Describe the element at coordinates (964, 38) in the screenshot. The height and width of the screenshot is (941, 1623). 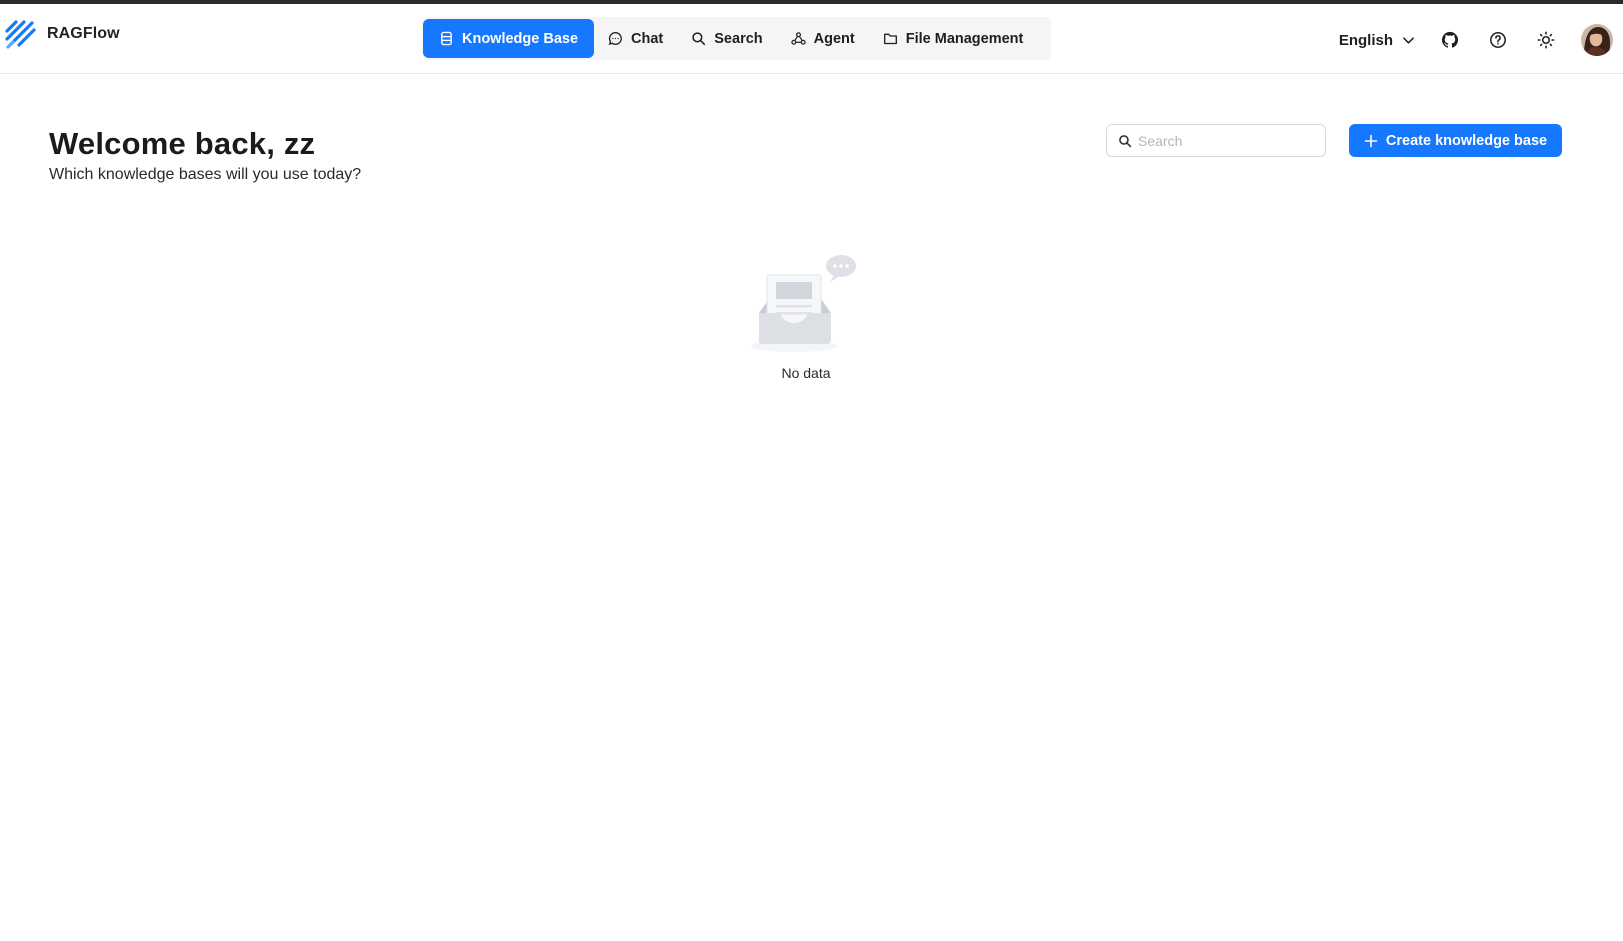
I see `nav-item-label: File Management` at that location.